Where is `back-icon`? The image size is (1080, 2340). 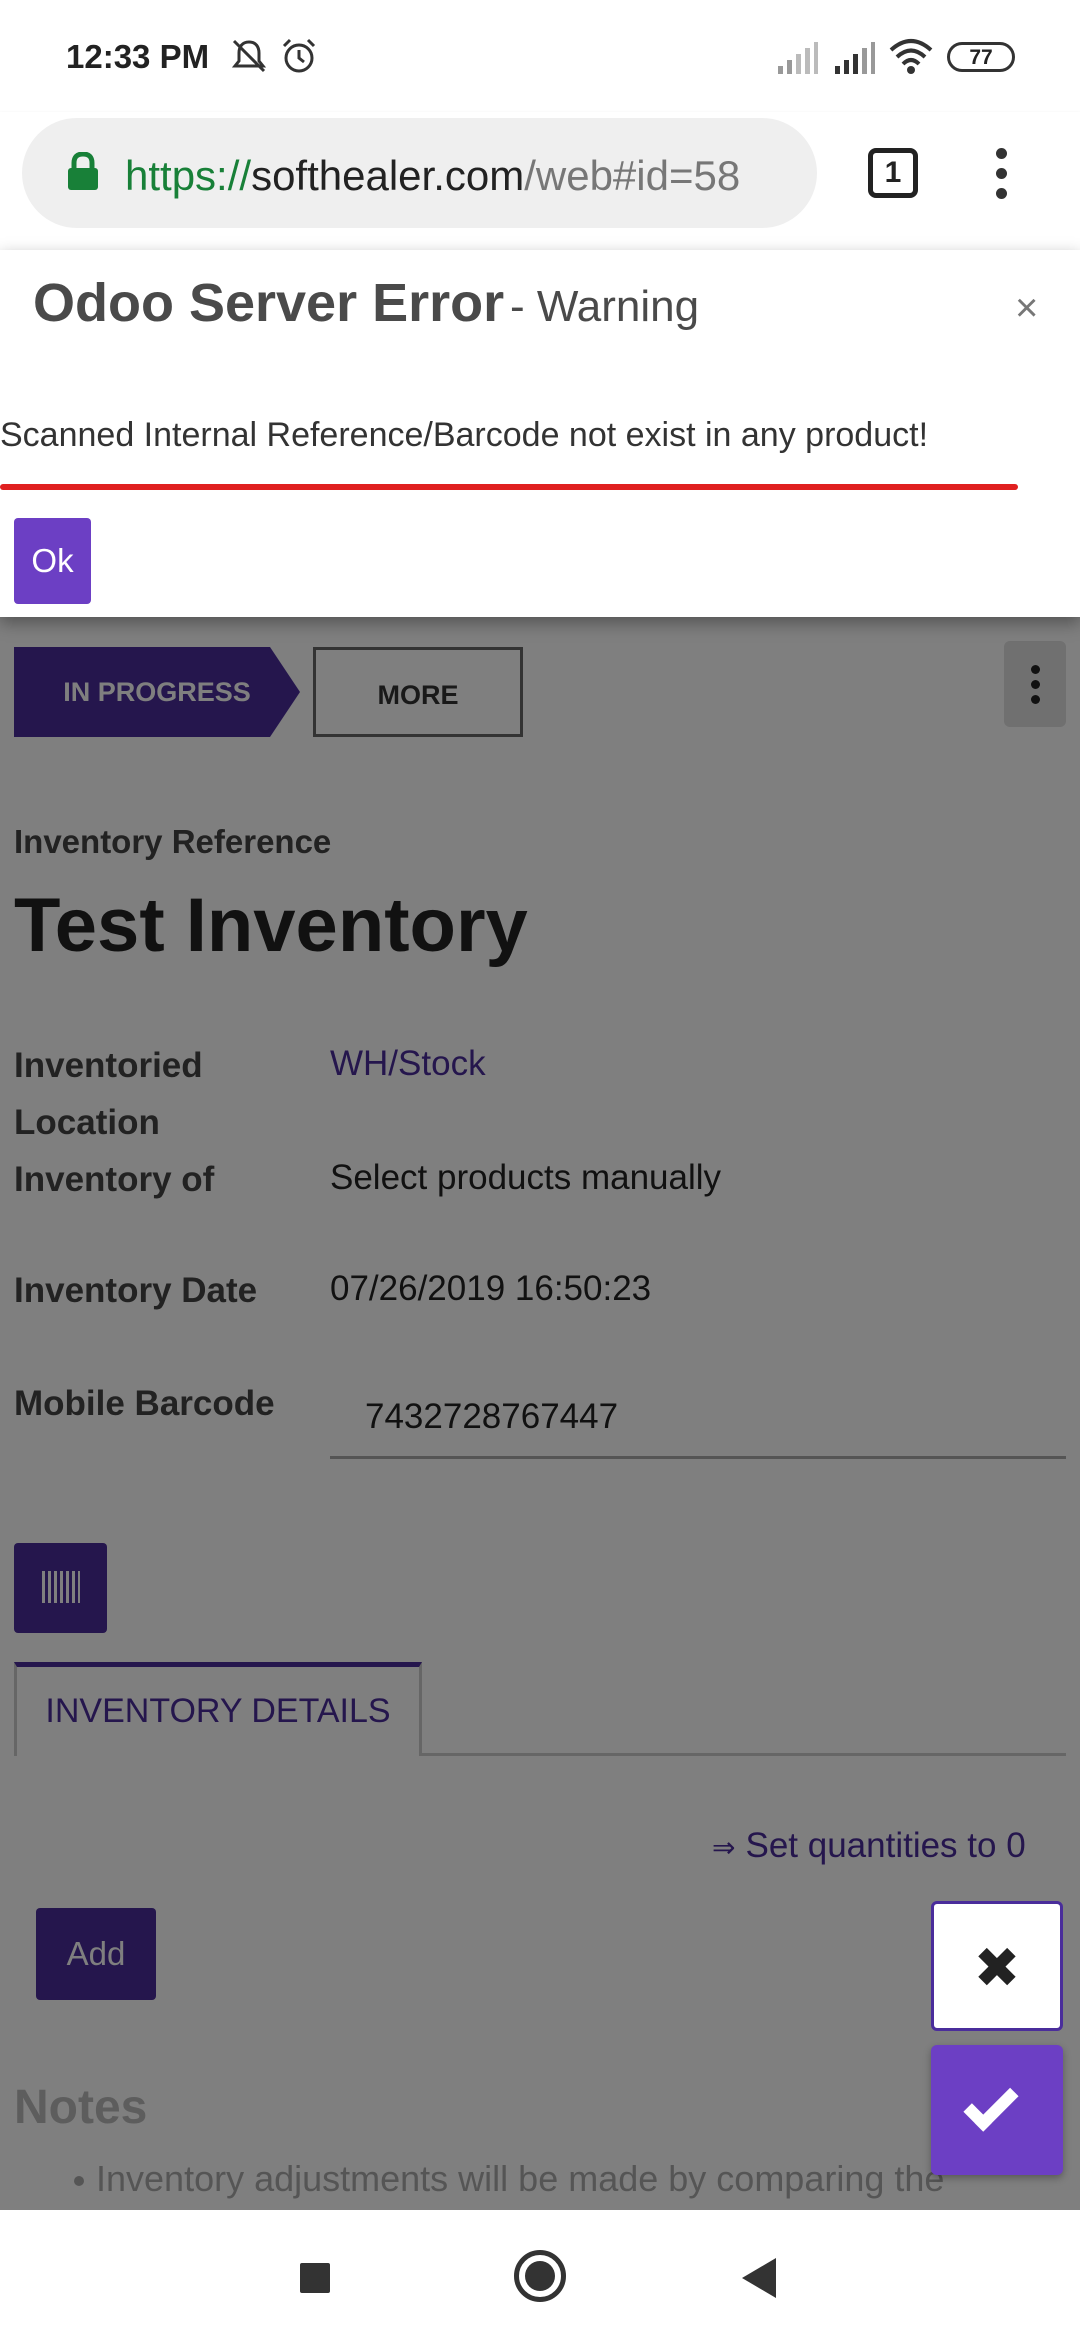
back-icon is located at coordinates (759, 2278).